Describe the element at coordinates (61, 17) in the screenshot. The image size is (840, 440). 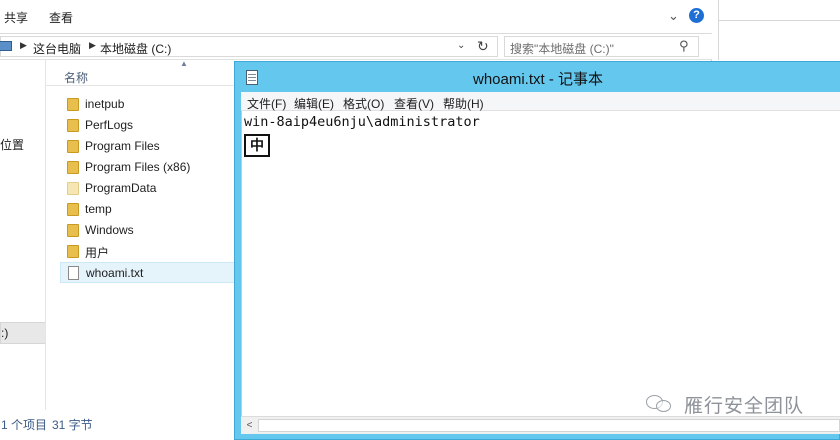
I see `tab-view: 查看` at that location.